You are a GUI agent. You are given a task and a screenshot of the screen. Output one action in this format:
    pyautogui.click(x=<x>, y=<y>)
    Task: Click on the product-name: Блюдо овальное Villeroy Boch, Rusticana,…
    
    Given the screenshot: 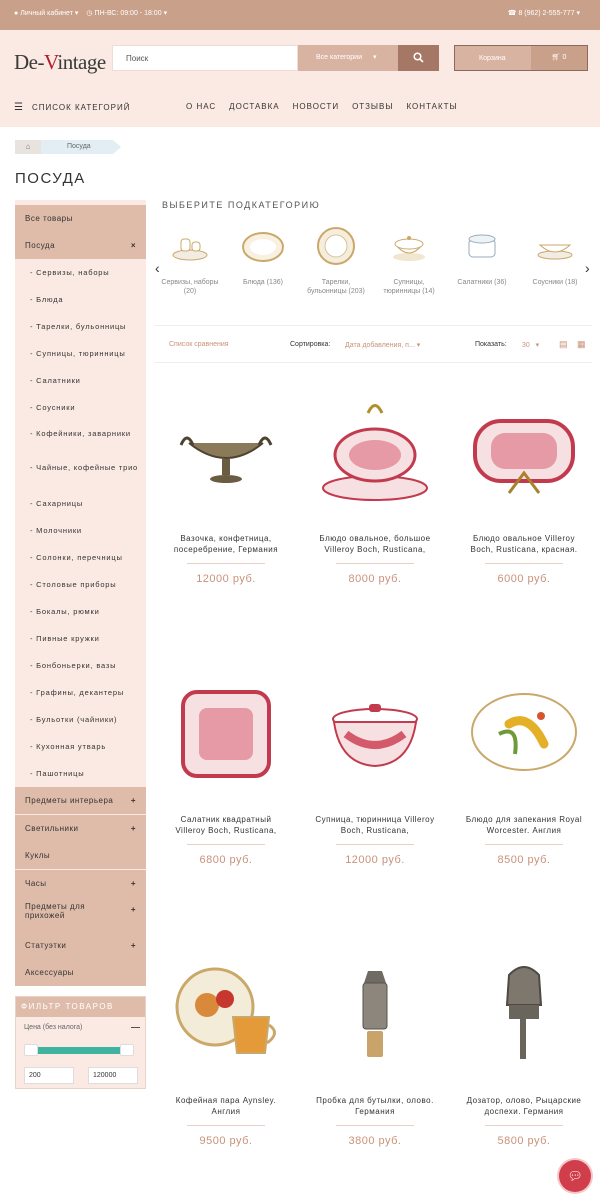 What is the action you would take?
    pyautogui.click(x=524, y=544)
    